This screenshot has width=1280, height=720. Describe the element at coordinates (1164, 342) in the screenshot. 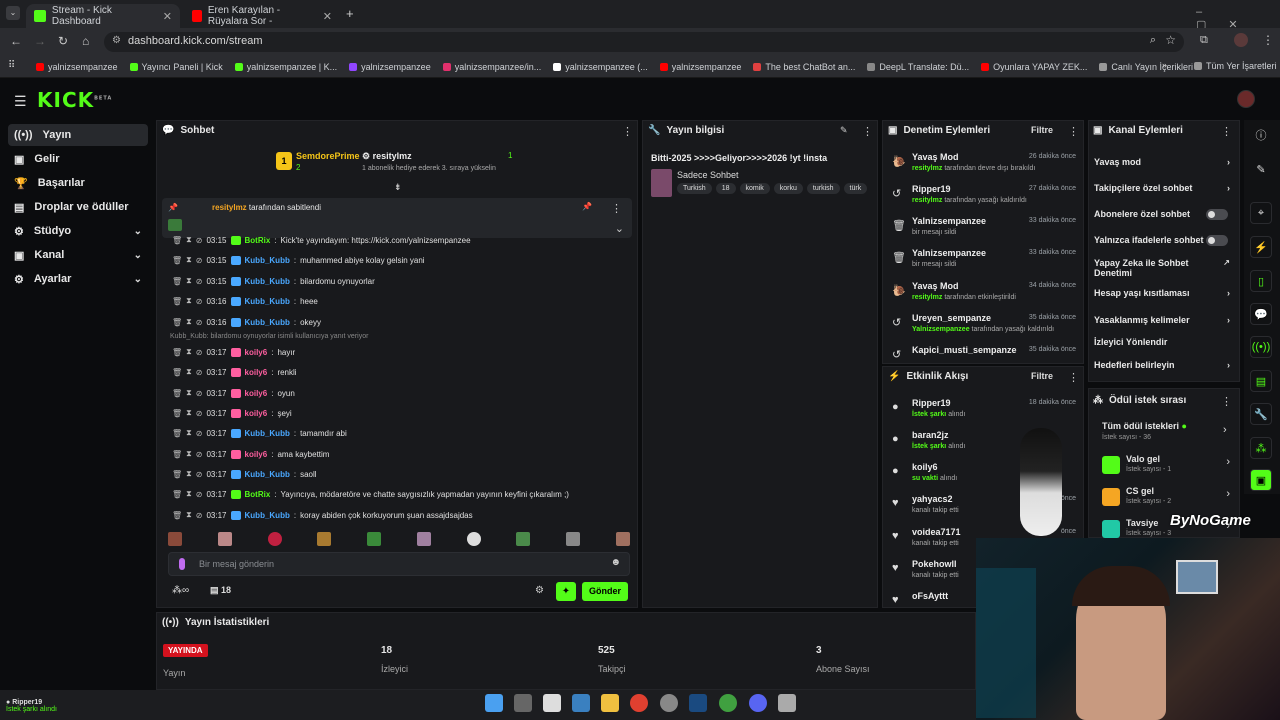

I see `channel-action-item: İzleyici Yönlendir` at that location.